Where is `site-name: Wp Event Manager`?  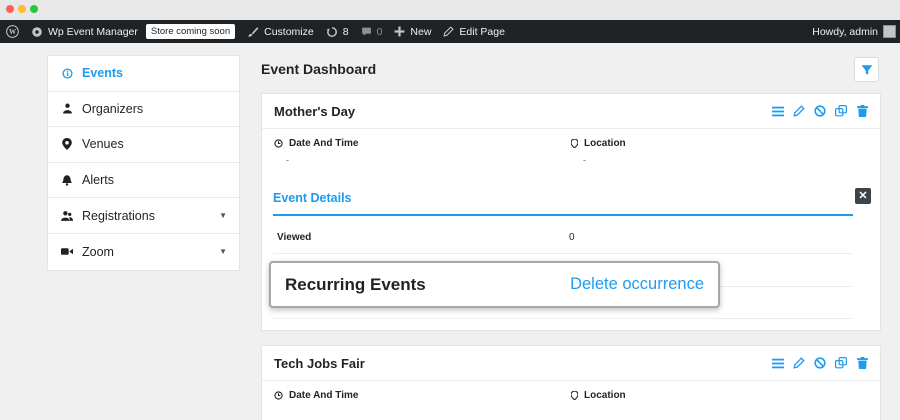 site-name: Wp Event Manager is located at coordinates (93, 31).